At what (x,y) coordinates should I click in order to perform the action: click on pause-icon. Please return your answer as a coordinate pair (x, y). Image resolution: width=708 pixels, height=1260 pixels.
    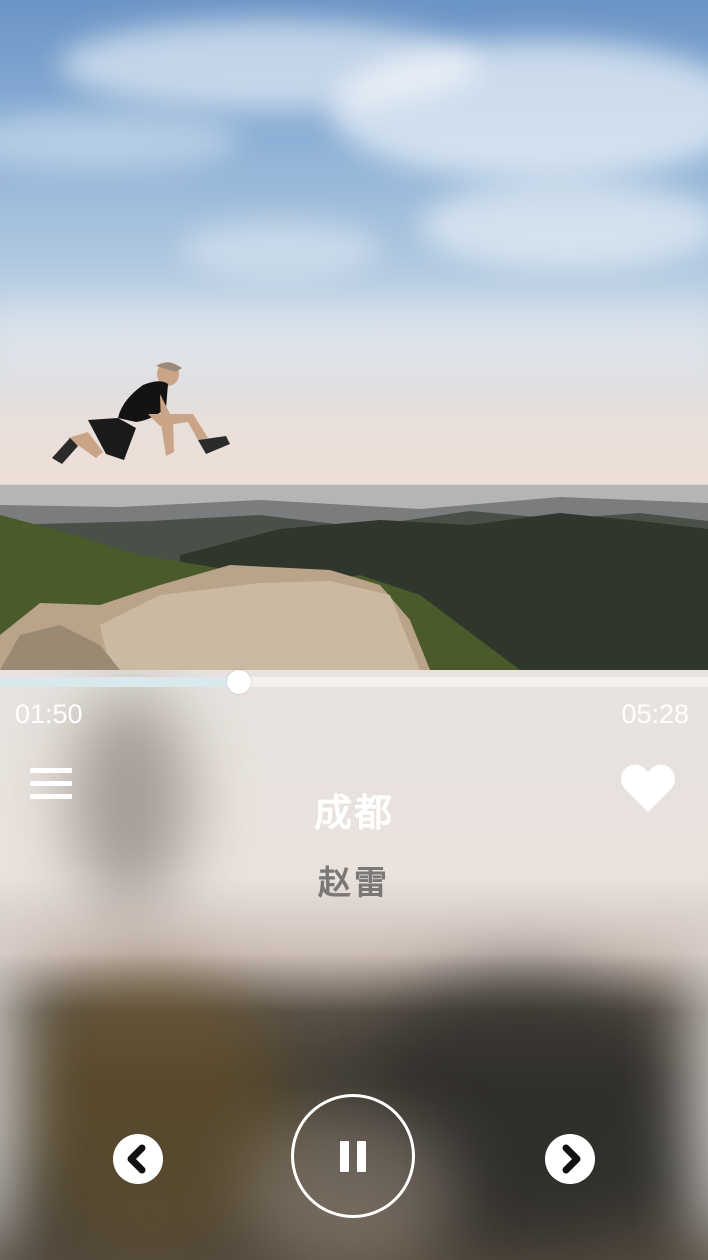
    Looking at the image, I should click on (353, 1156).